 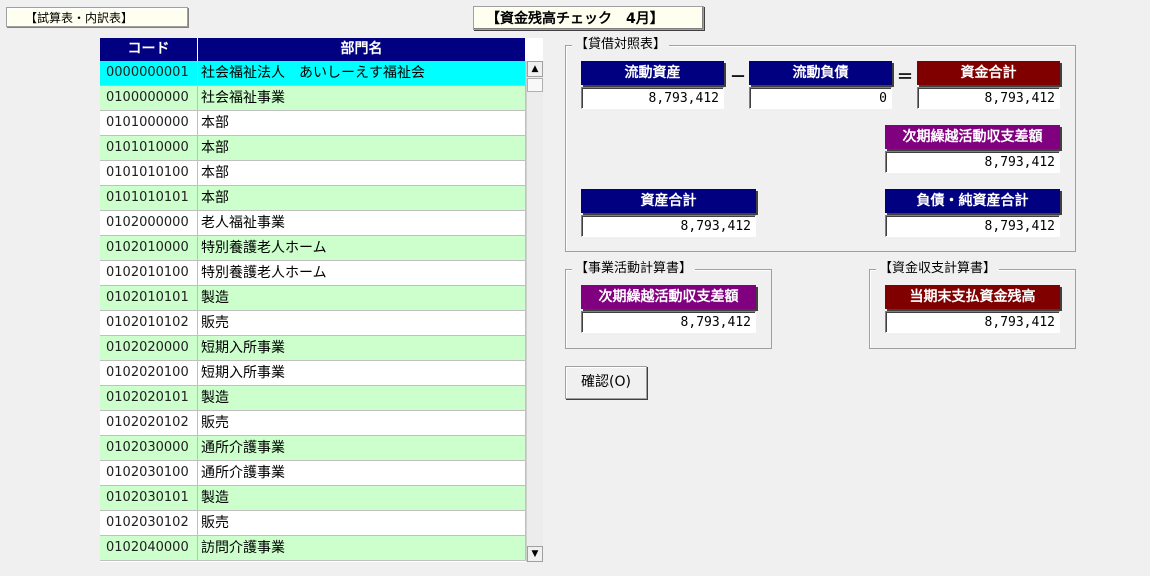 What do you see at coordinates (149, 148) in the screenshot?
I see `department-code-cell: 0101010000` at bounding box center [149, 148].